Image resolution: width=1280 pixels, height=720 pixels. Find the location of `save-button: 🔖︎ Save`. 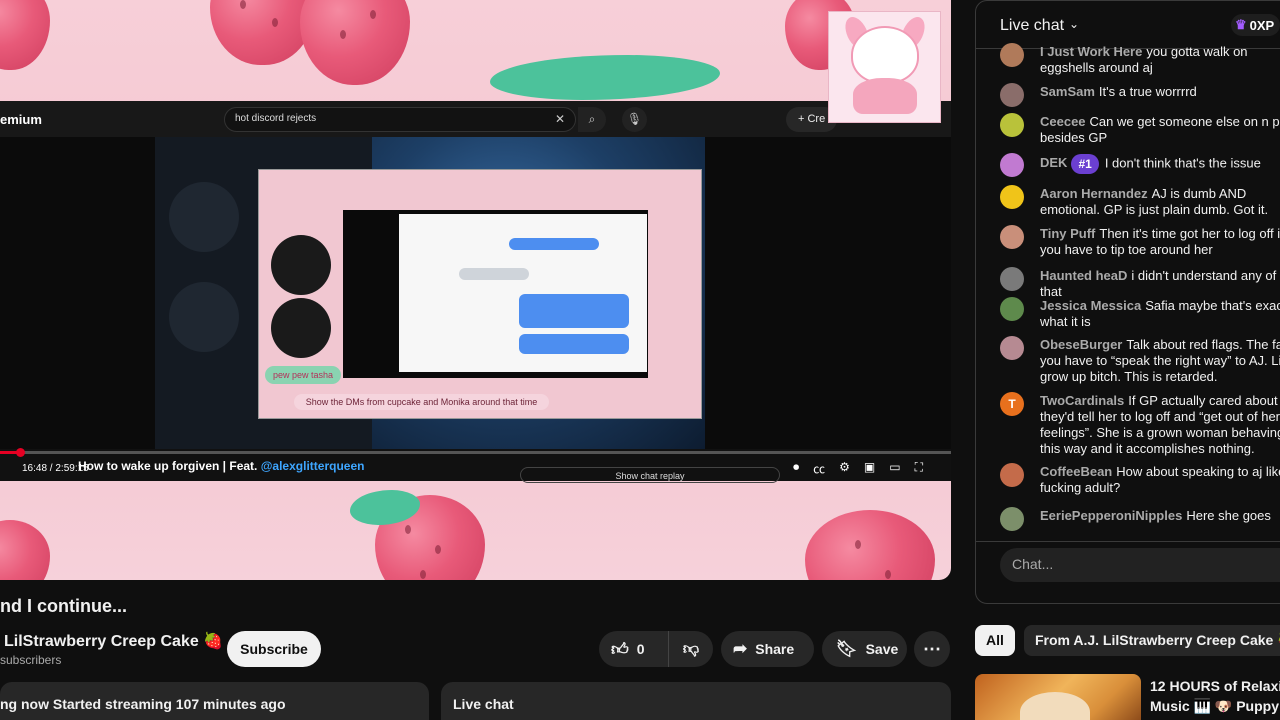

save-button: 🔖︎ Save is located at coordinates (864, 649).